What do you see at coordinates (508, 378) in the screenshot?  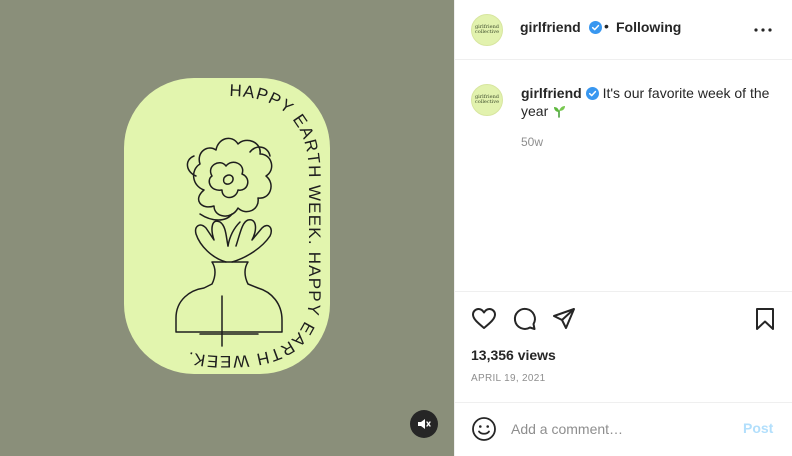 I see `post-date: APRIL 19, 2021` at bounding box center [508, 378].